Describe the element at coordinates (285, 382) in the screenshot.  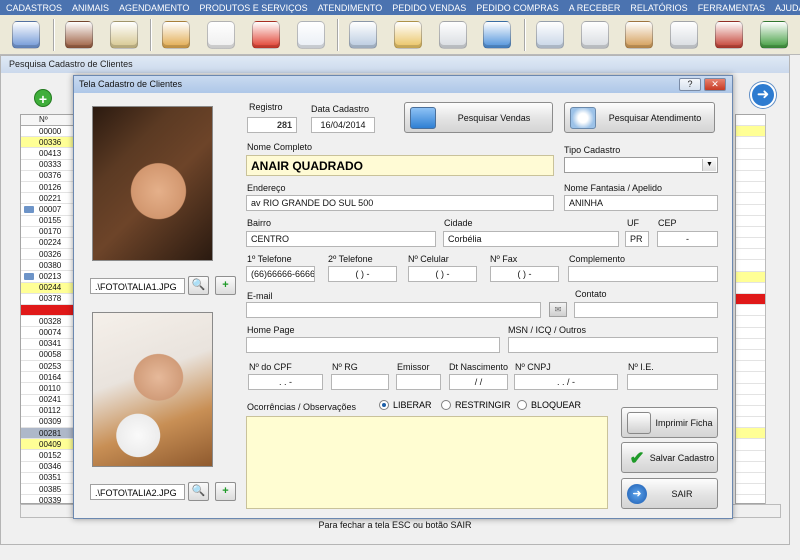
I see `cpf-field: . . -` at that location.